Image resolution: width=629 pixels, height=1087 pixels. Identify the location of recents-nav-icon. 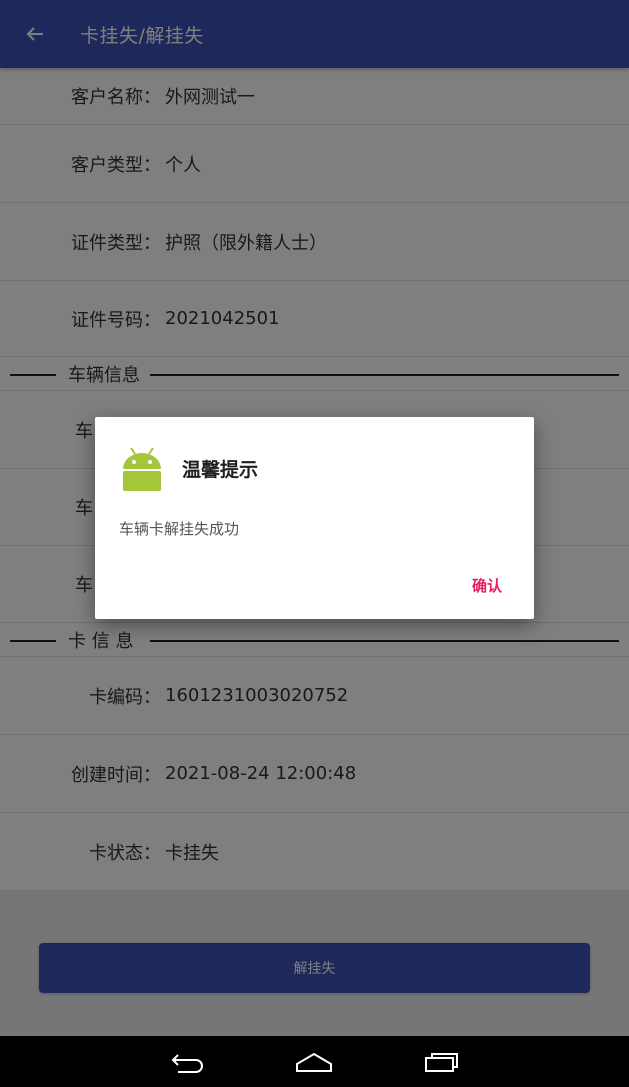
(441, 1062).